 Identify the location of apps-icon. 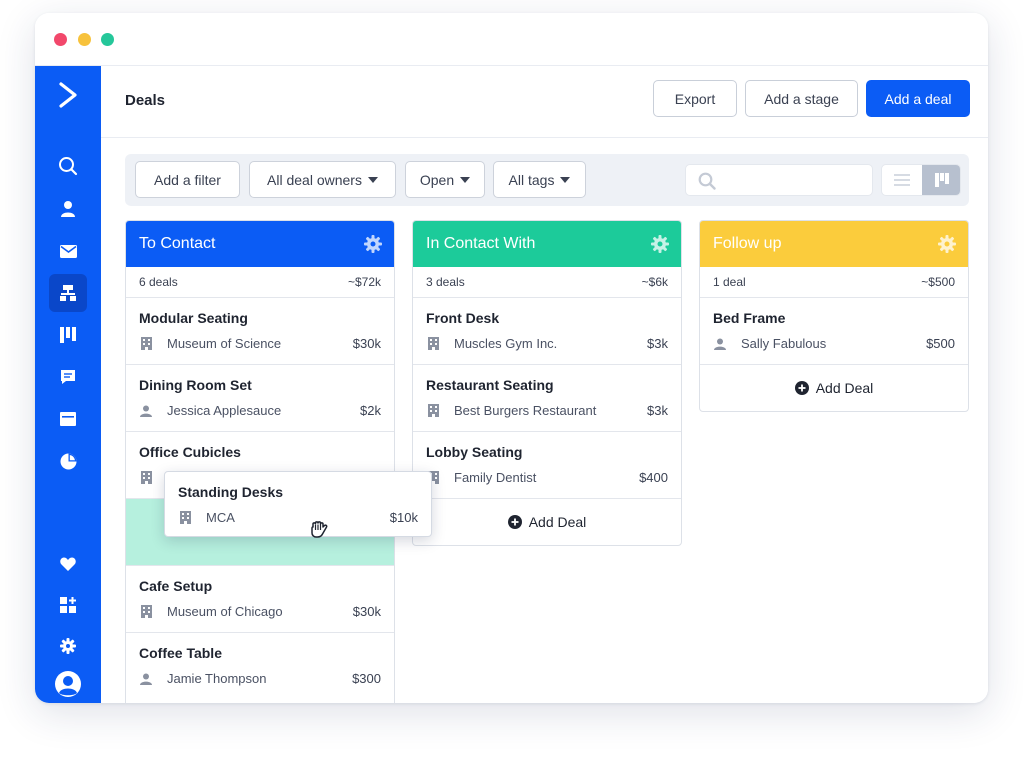
(68, 605).